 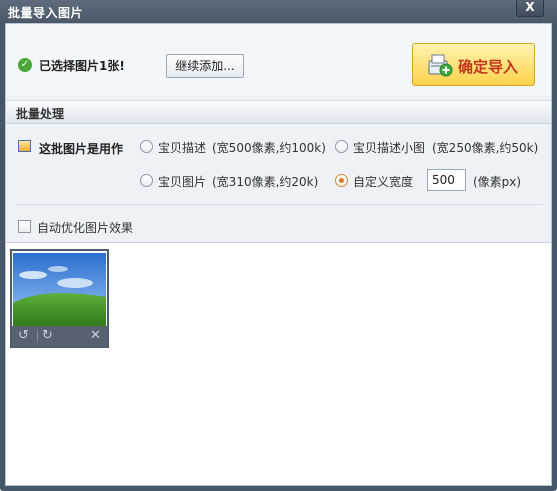 What do you see at coordinates (24, 226) in the screenshot?
I see `auto-optimize-checkbox` at bounding box center [24, 226].